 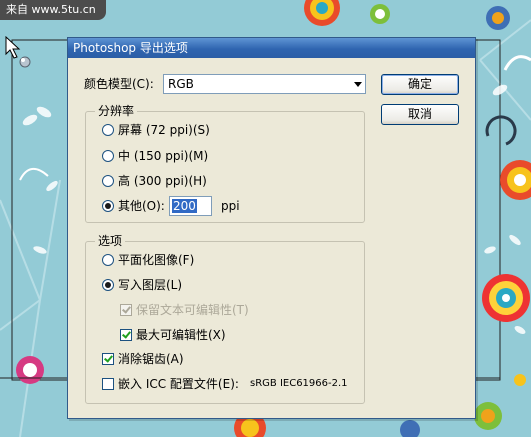 What do you see at coordinates (151, 359) in the screenshot?
I see `antialias-label: 消除锯齿(A)` at bounding box center [151, 359].